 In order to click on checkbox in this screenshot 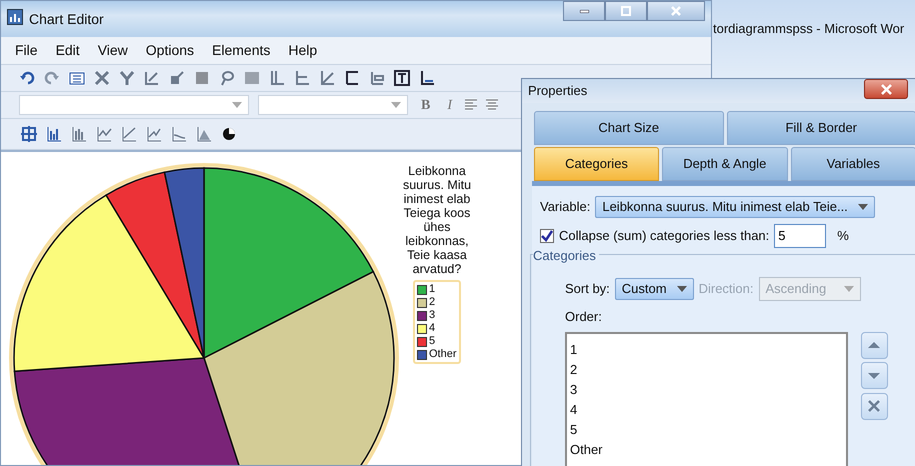, I will do `click(547, 235)`.